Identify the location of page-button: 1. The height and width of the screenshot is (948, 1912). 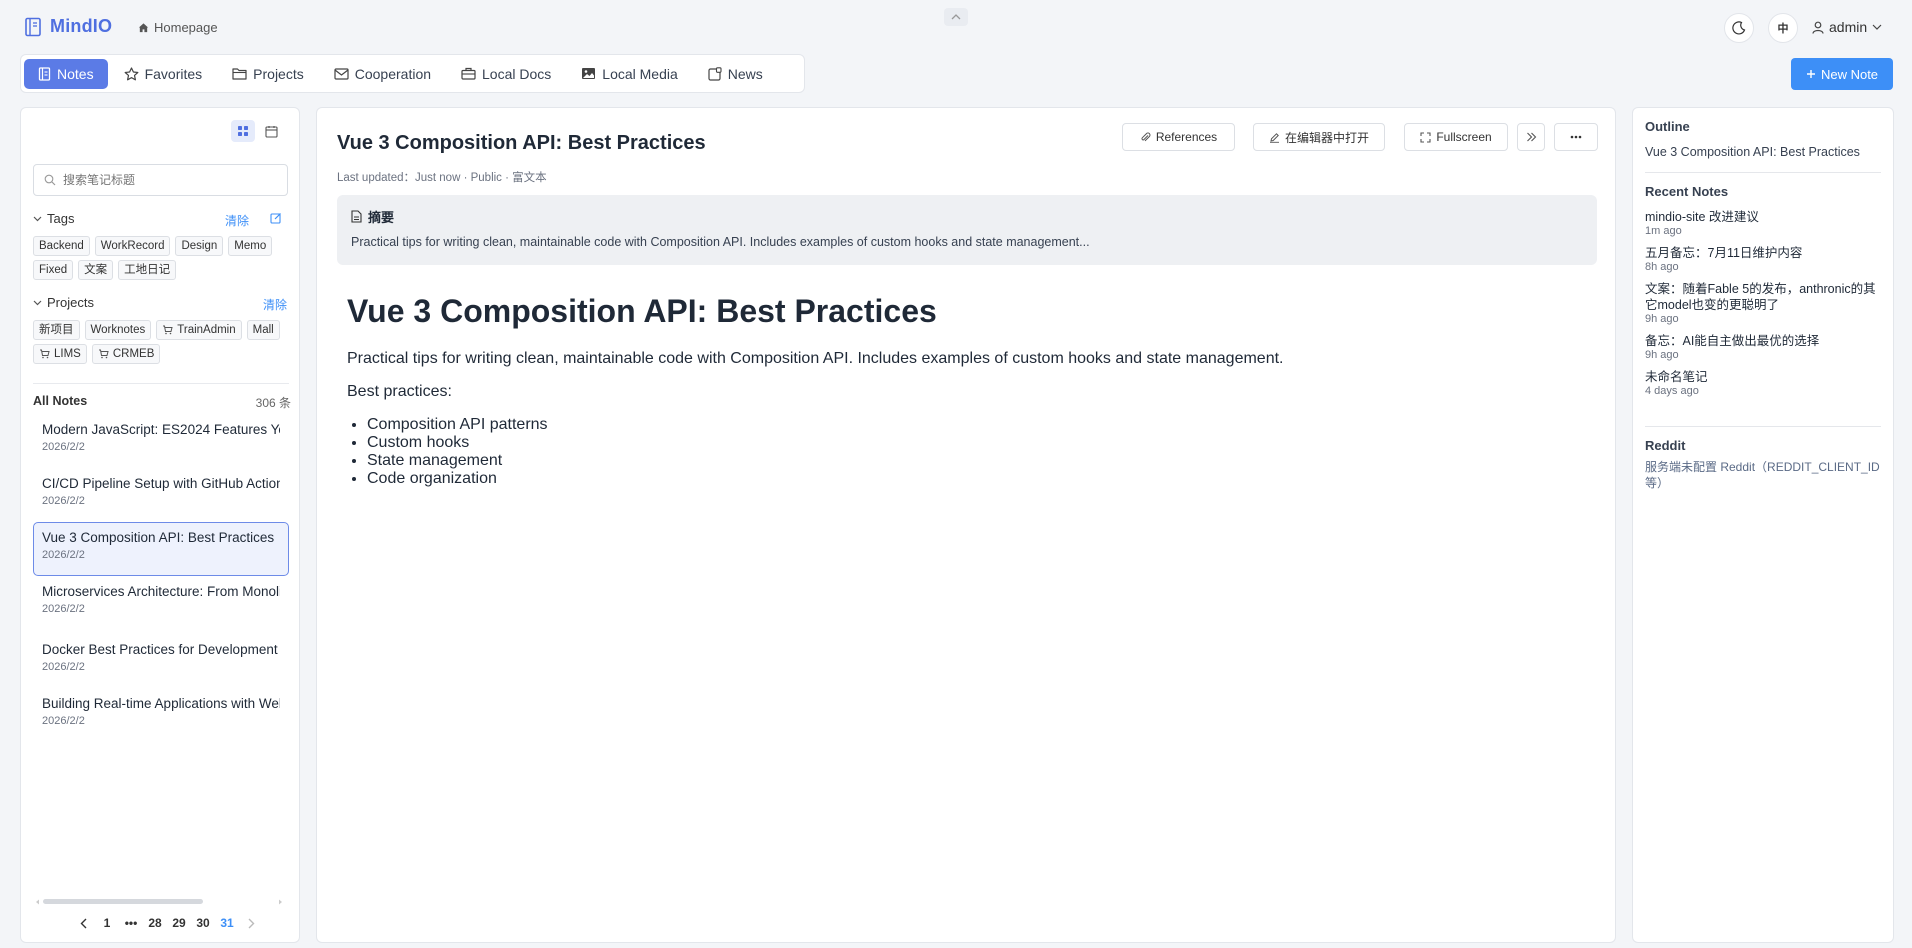
(107, 923).